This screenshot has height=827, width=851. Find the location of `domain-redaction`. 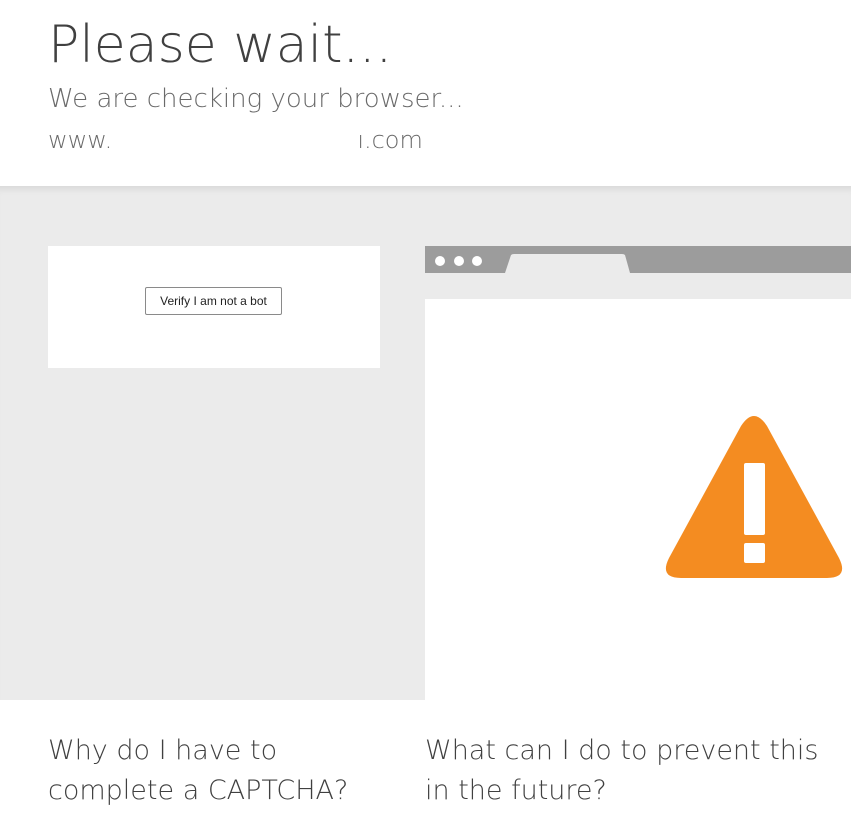

domain-redaction is located at coordinates (235, 141).